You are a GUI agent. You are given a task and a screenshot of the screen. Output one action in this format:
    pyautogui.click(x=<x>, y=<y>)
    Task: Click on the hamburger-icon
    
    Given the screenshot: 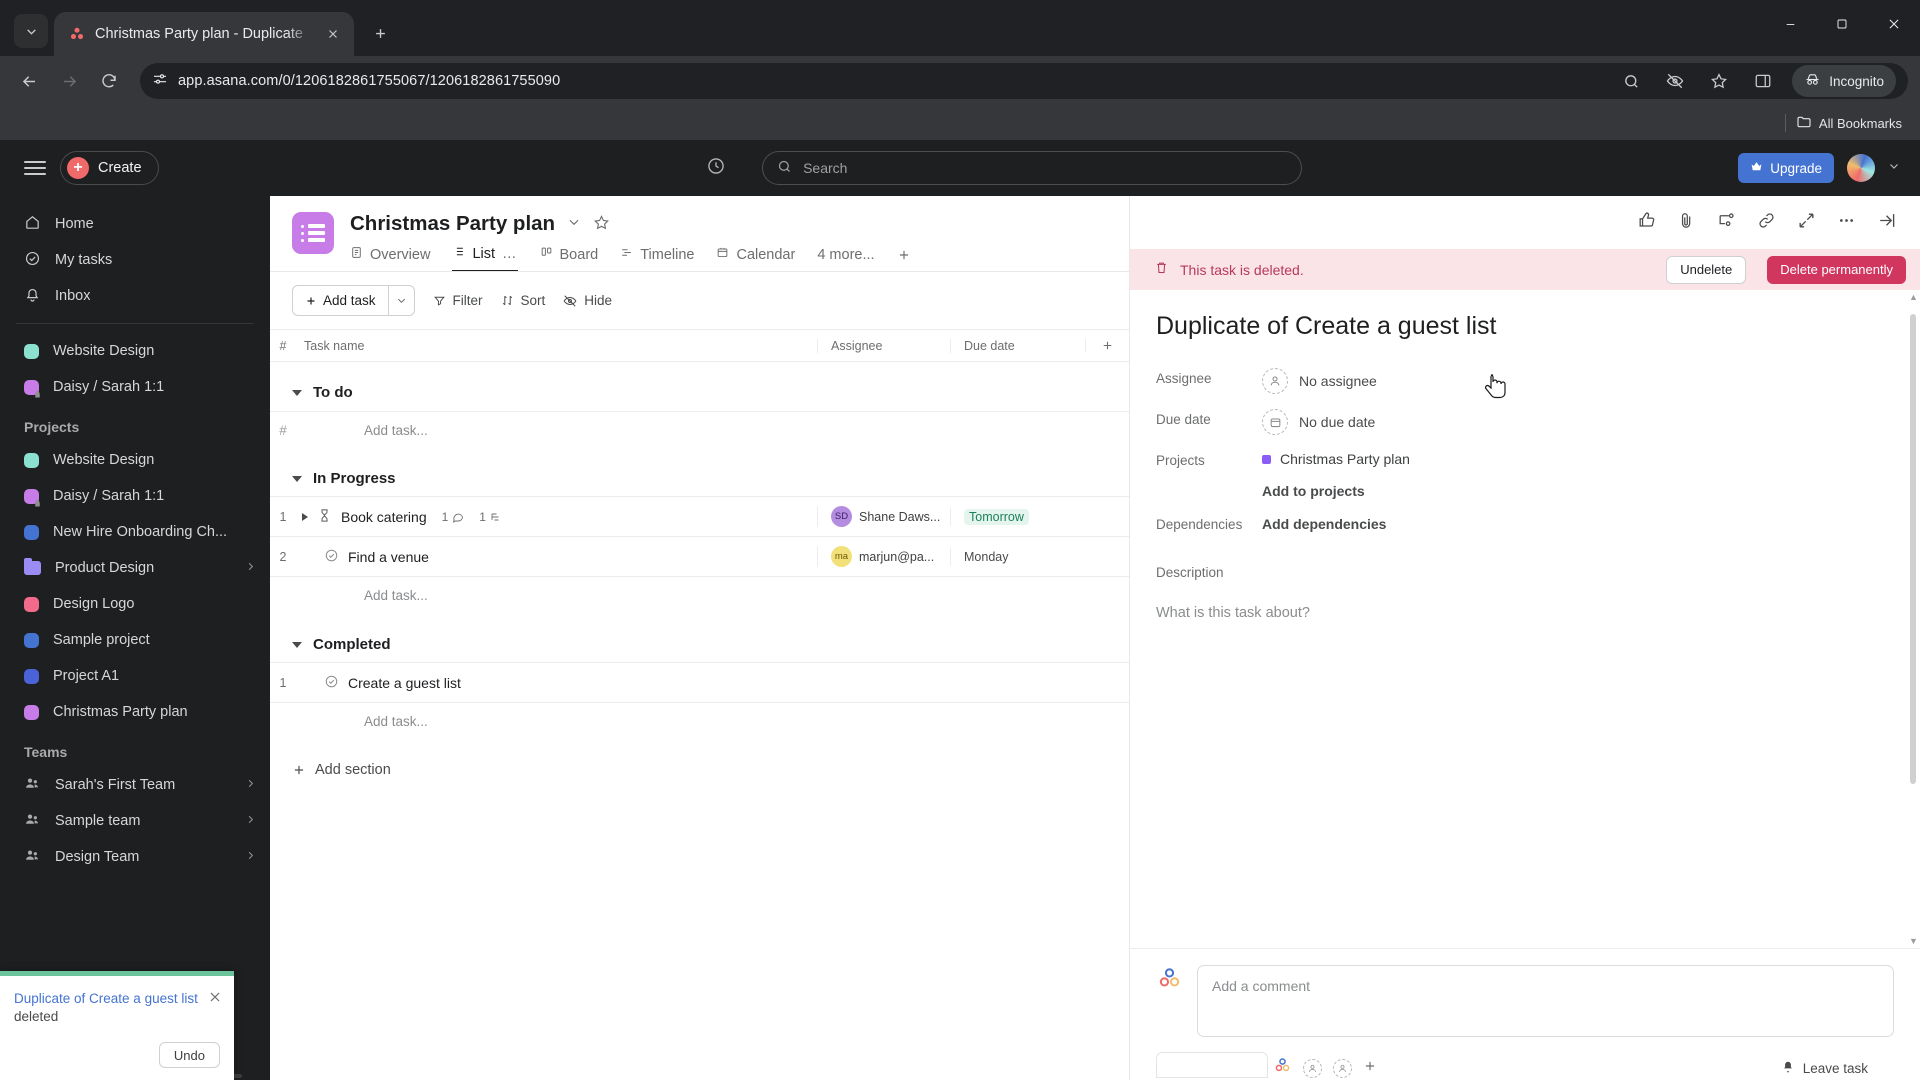 What is the action you would take?
    pyautogui.click(x=35, y=168)
    